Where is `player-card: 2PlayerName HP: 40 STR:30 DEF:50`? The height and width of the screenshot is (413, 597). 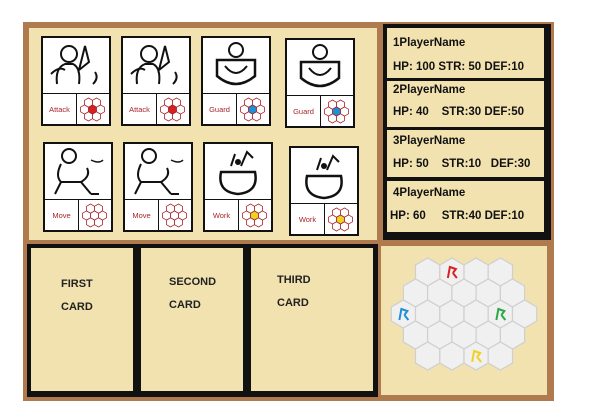 player-card: 2PlayerName HP: 40 STR:30 DEF:50 is located at coordinates (465, 104).